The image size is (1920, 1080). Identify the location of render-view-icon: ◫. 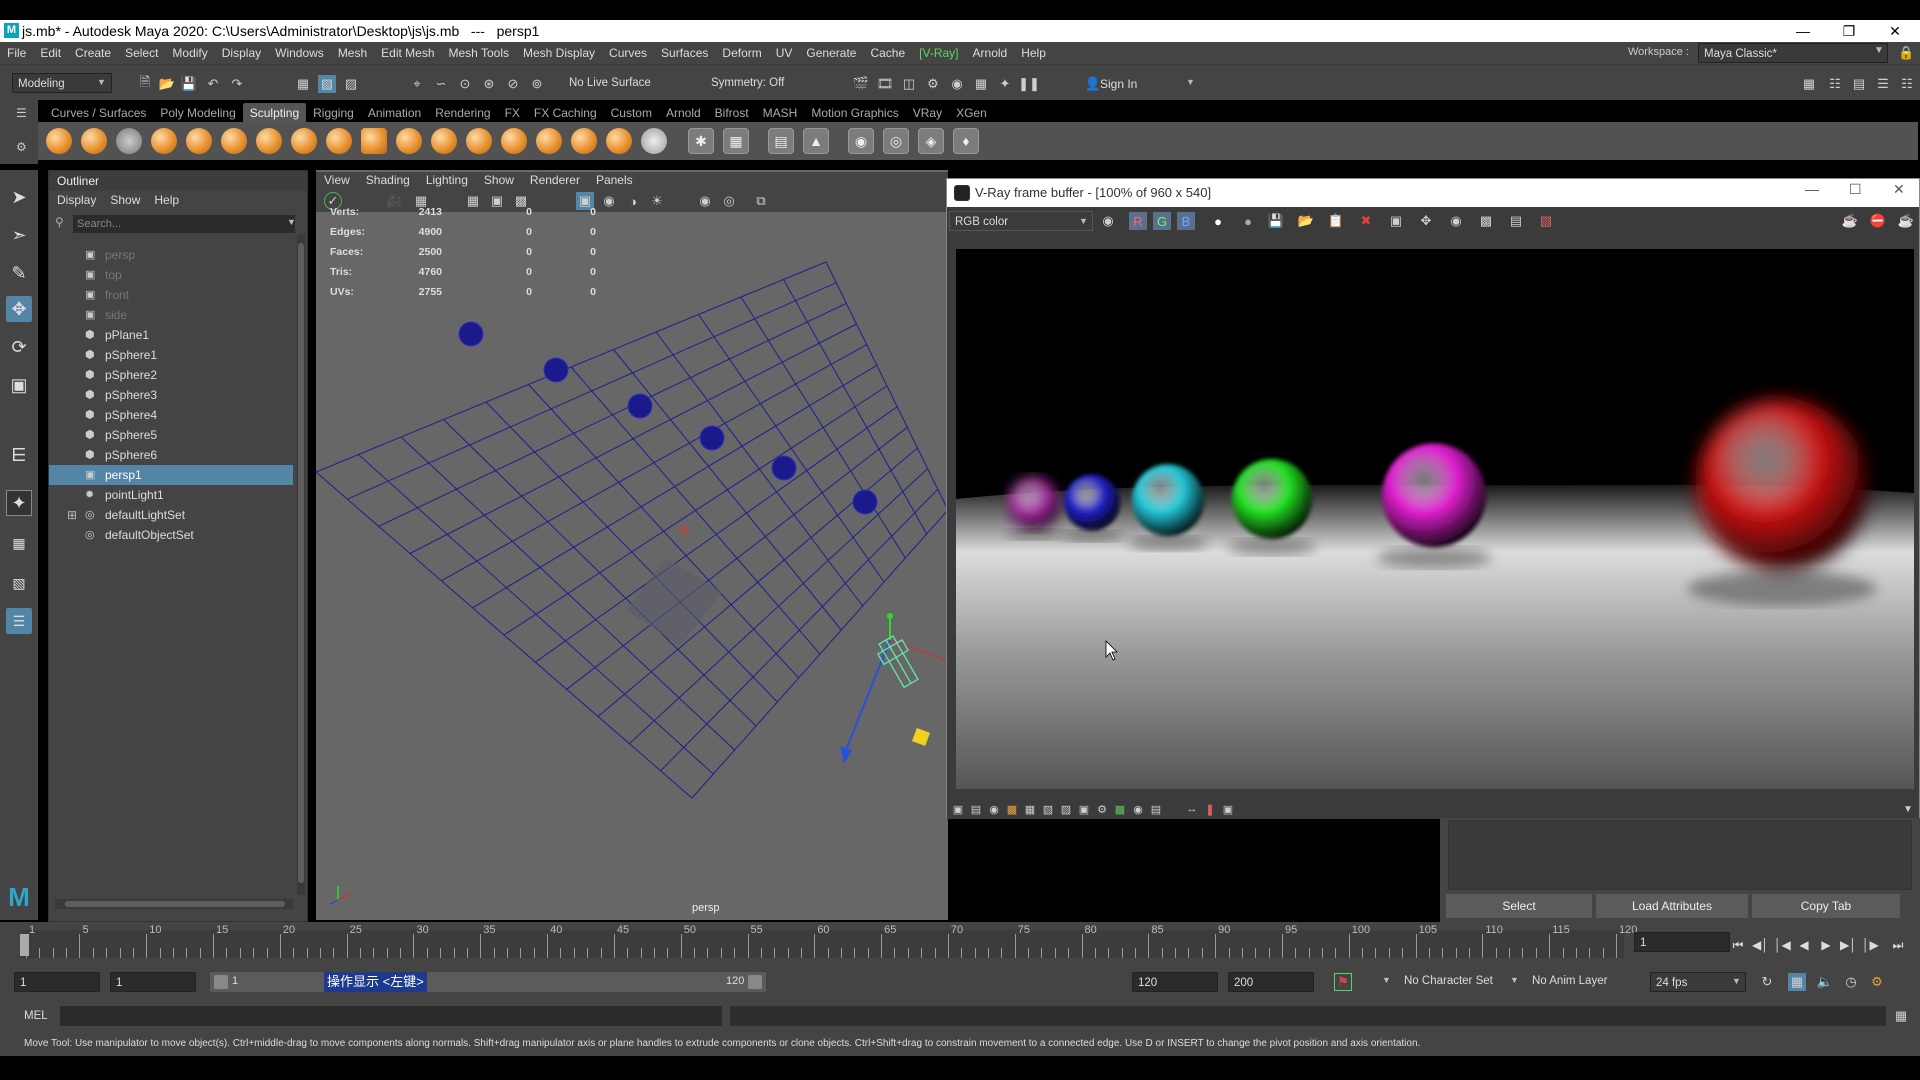
(909, 84).